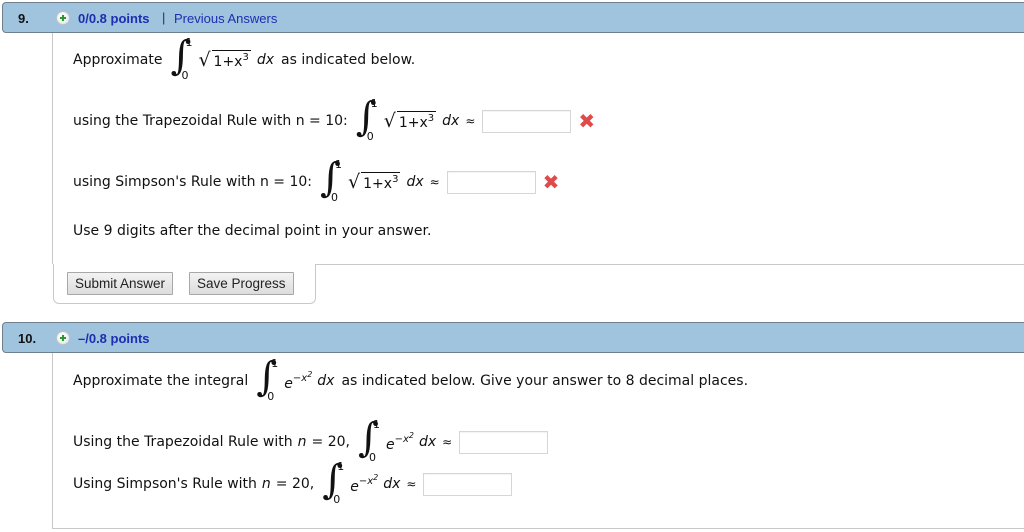 The width and height of the screenshot is (1024, 532). Describe the element at coordinates (183, 442) in the screenshot. I see `part-label-prefix: Using the Trapezoidal Rule with` at that location.